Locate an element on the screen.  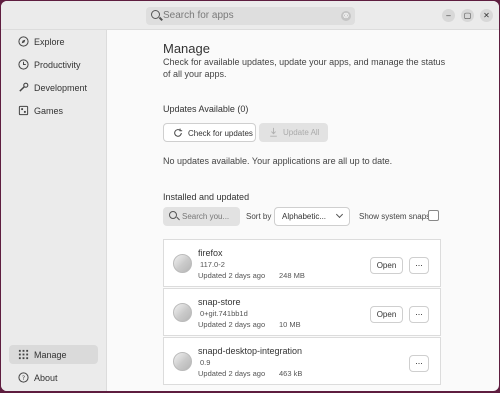
sidebar-item-games: Games is located at coordinates (53, 110).